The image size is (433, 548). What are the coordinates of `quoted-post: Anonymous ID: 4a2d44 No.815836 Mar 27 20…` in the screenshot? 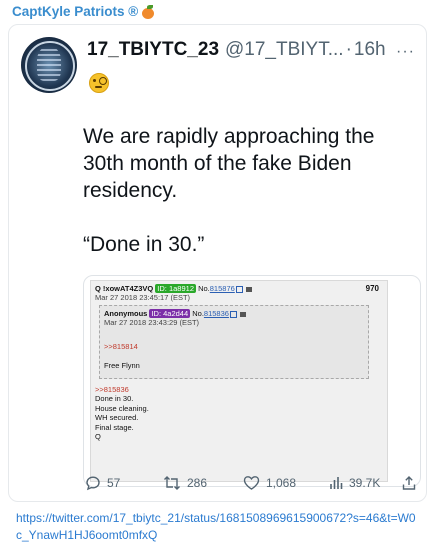 It's located at (234, 342).